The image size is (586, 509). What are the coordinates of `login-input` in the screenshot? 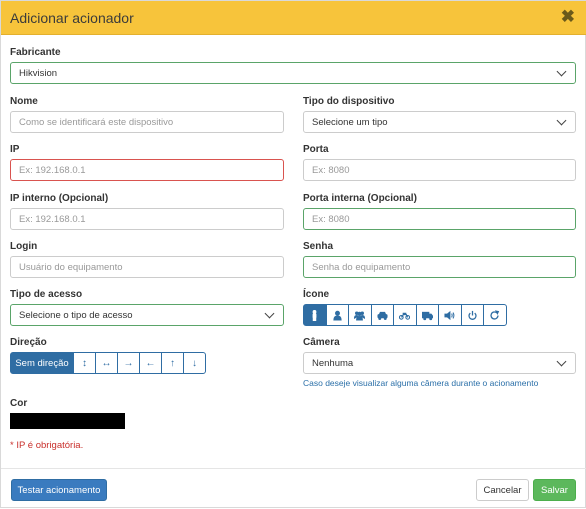 It's located at (147, 267).